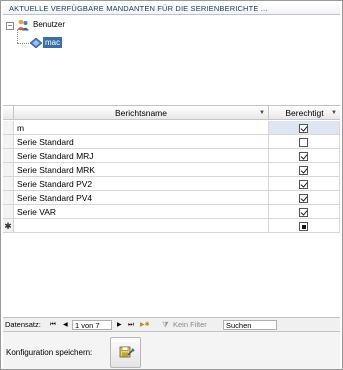 This screenshot has width=343, height=370. What do you see at coordinates (92, 325) in the screenshot?
I see `record-position-field: 1 von 7` at bounding box center [92, 325].